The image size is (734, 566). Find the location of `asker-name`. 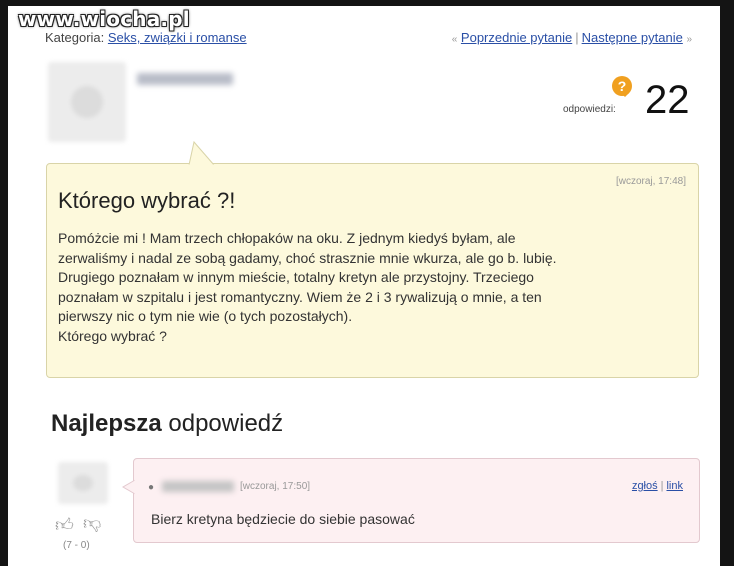

asker-name is located at coordinates (185, 79).